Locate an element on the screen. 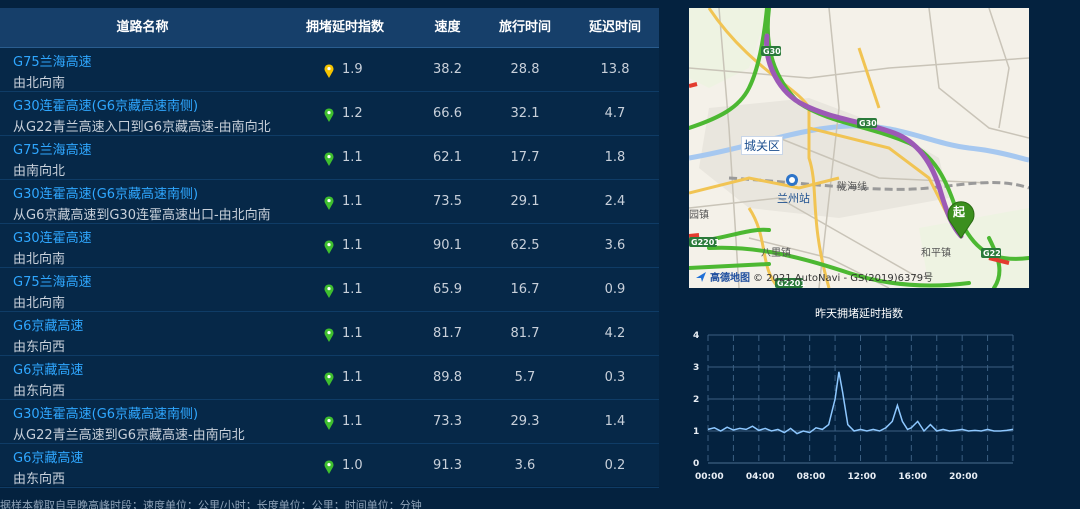 This screenshot has height=509, width=1080. speed-cell: 91.3 is located at coordinates (447, 465).